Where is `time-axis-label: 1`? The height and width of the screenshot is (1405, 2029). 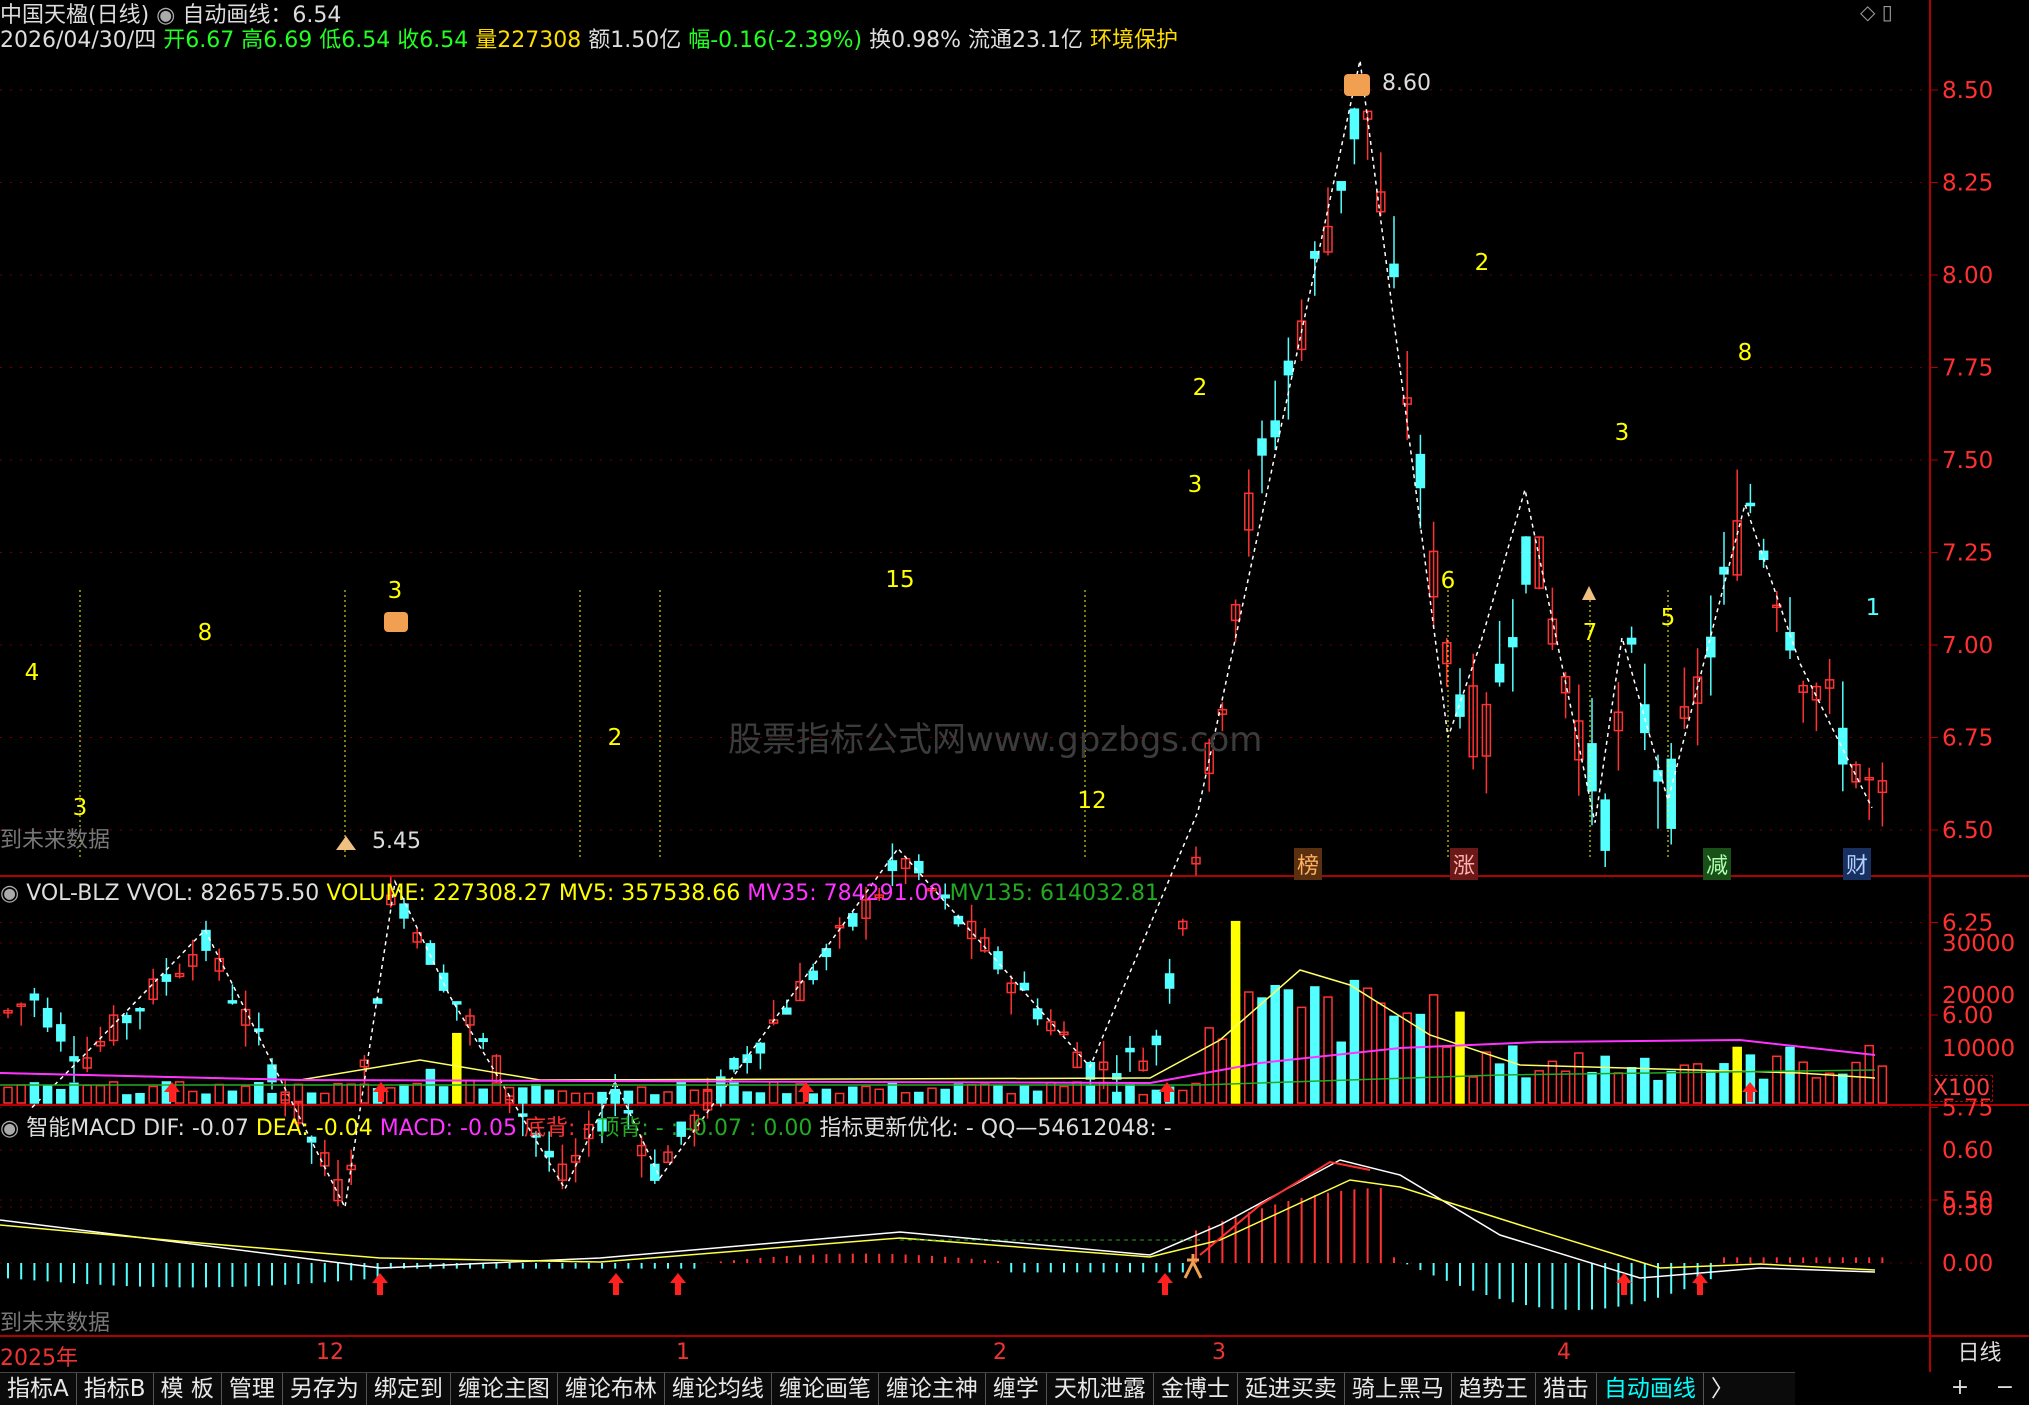 time-axis-label: 1 is located at coordinates (683, 1352).